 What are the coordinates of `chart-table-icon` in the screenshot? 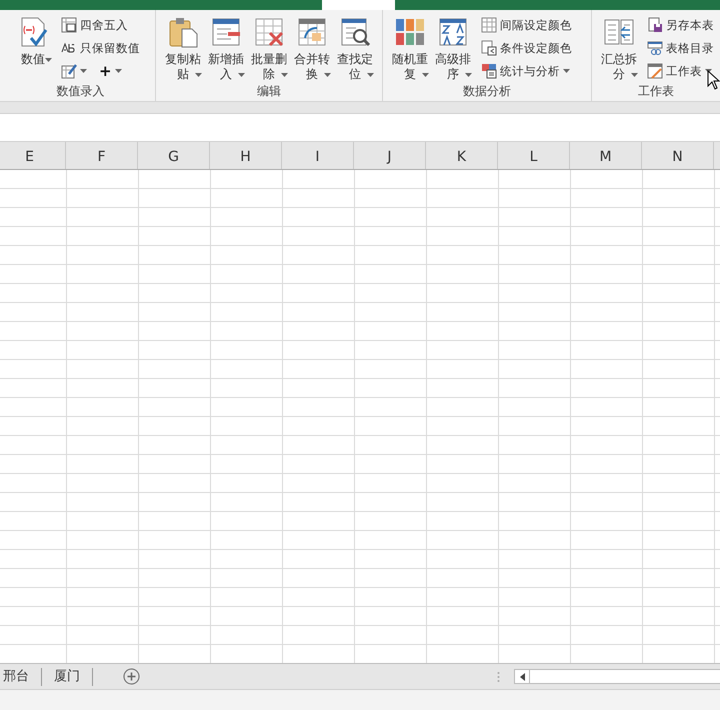 It's located at (489, 71).